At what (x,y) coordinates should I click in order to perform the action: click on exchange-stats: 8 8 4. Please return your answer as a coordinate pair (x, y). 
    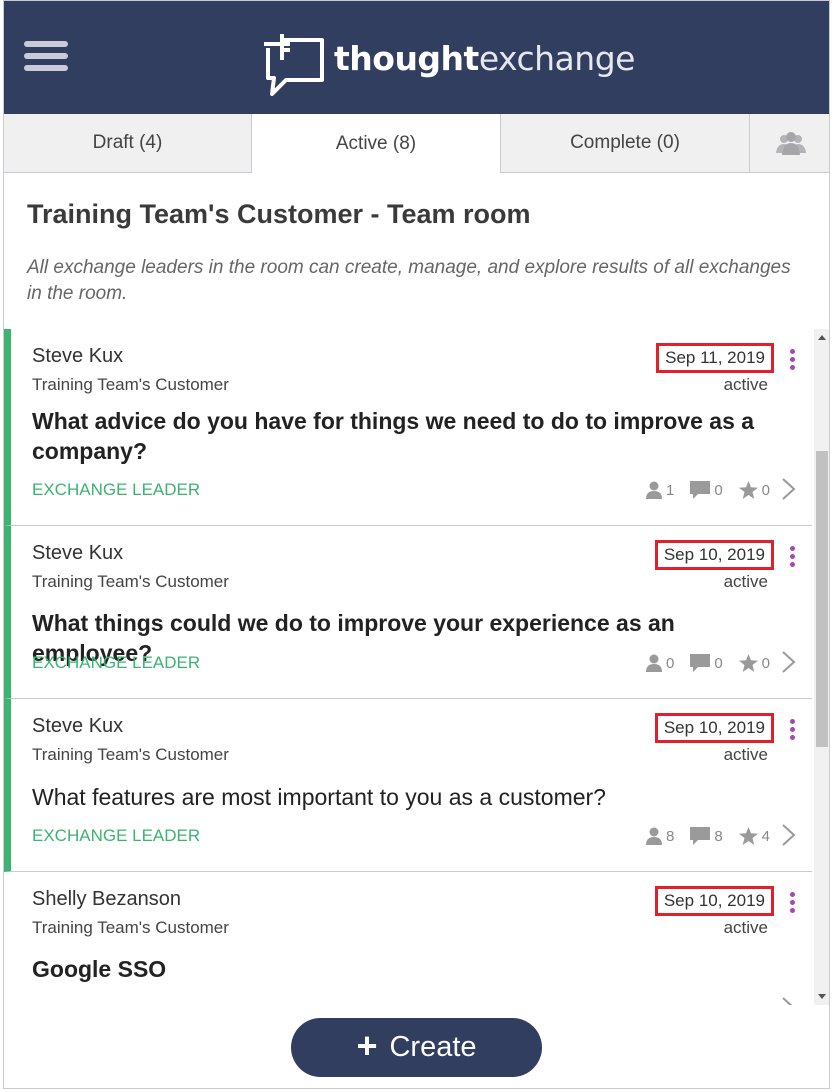
    Looking at the image, I should click on (703, 836).